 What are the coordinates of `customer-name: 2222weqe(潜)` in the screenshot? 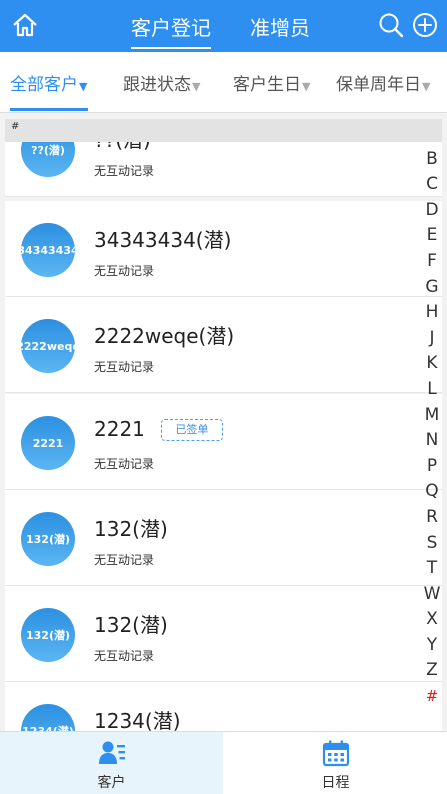 It's located at (164, 336).